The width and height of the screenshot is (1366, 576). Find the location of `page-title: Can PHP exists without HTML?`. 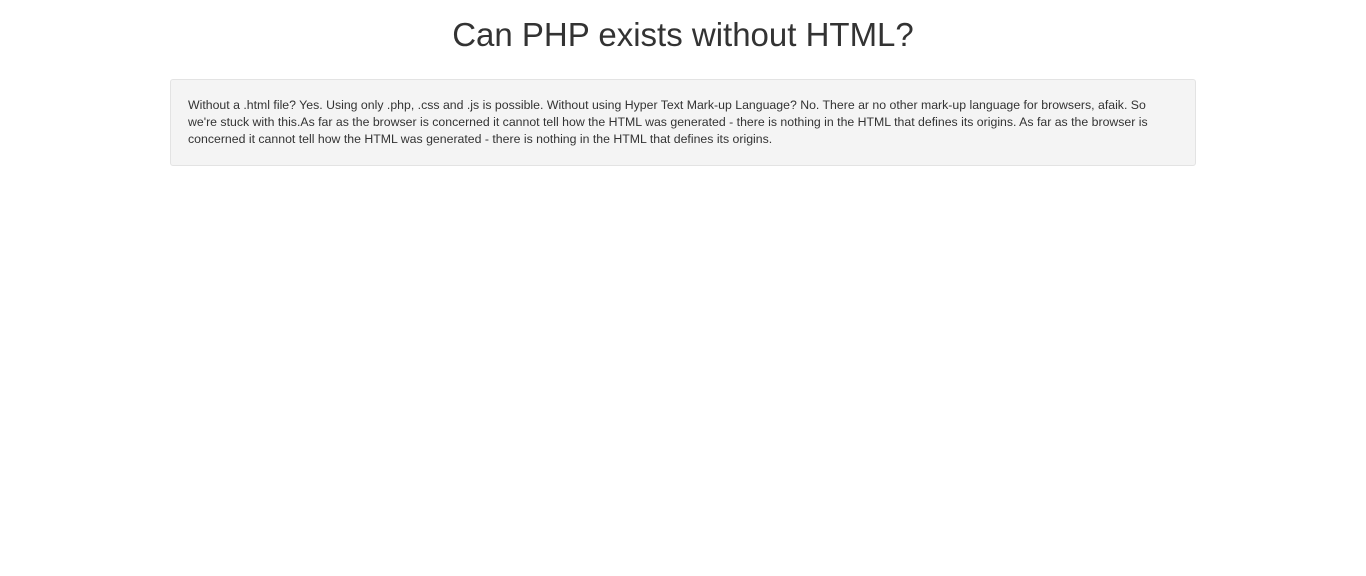

page-title: Can PHP exists without HTML? is located at coordinates (683, 34).